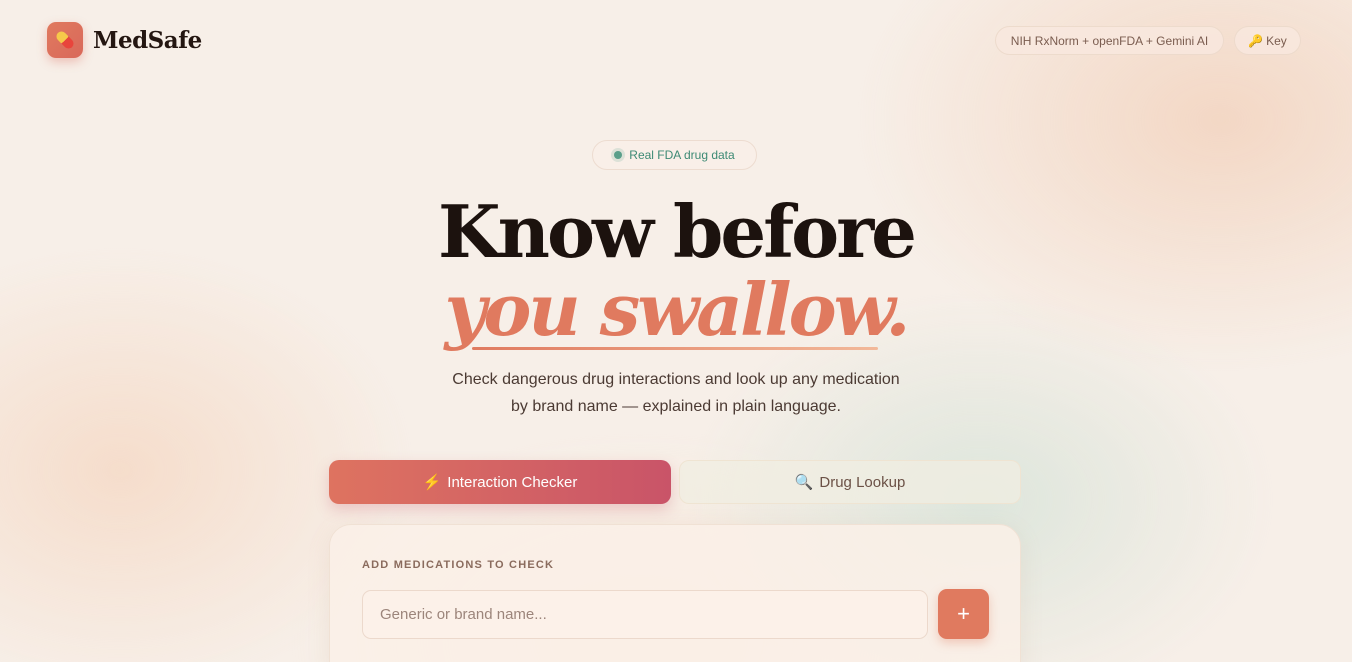  What do you see at coordinates (677, 231) in the screenshot?
I see `headline-line-1: Know before` at bounding box center [677, 231].